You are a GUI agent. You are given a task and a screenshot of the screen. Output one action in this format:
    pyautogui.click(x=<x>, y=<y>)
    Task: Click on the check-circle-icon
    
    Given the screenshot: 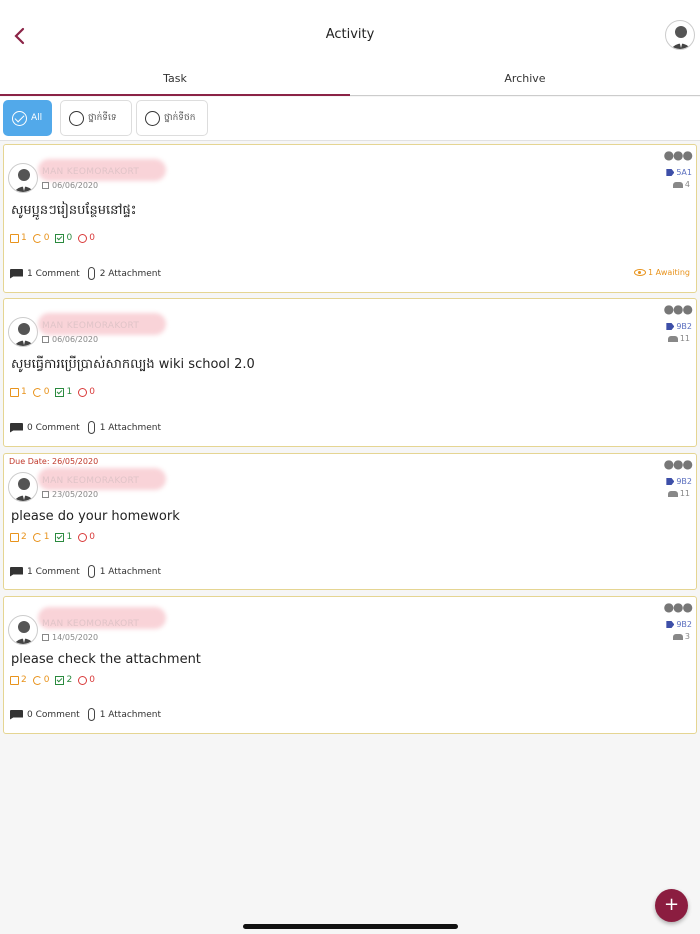 What is the action you would take?
    pyautogui.click(x=19, y=118)
    